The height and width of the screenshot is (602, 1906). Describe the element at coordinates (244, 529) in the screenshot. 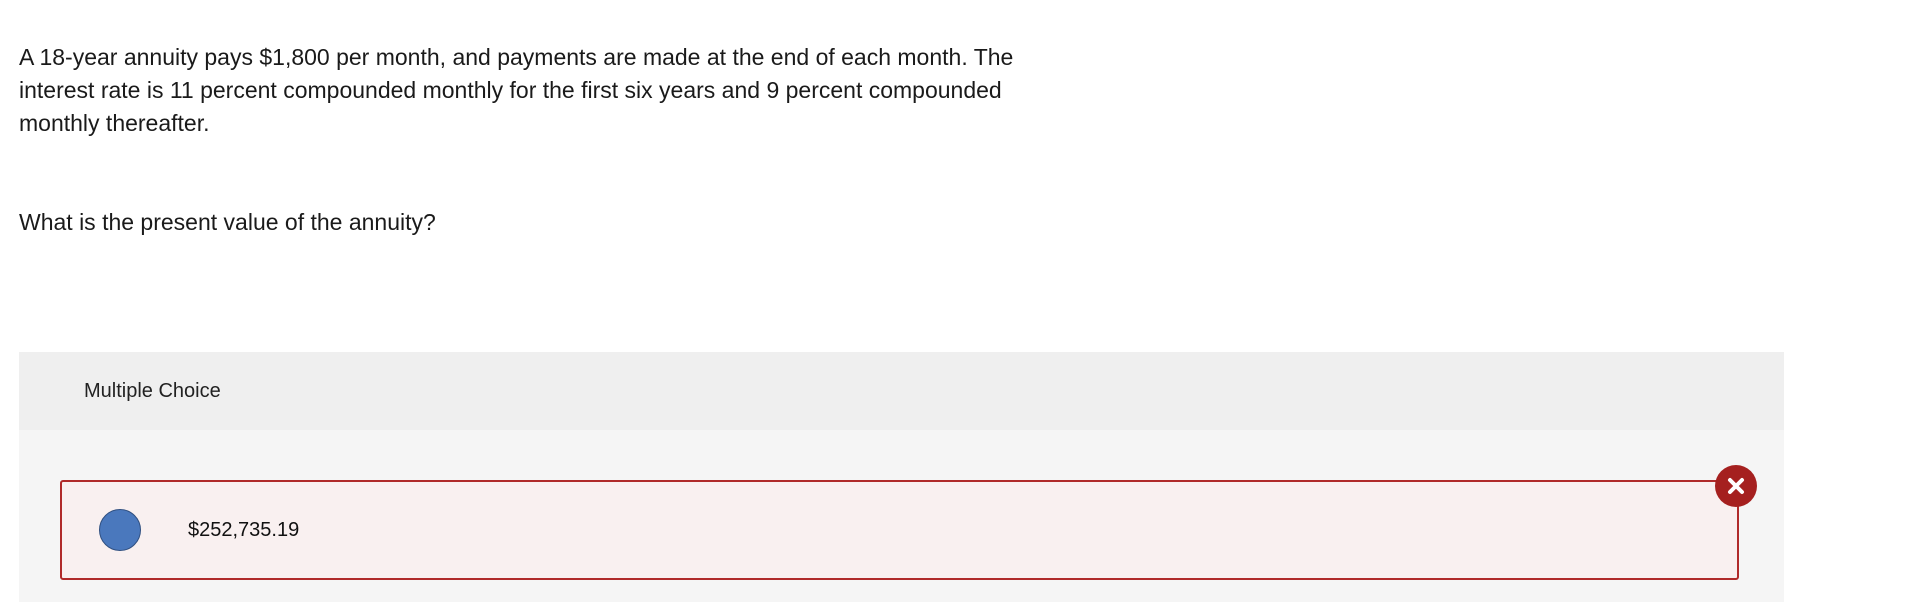

I see `answer-option-label: $252,735.19` at that location.